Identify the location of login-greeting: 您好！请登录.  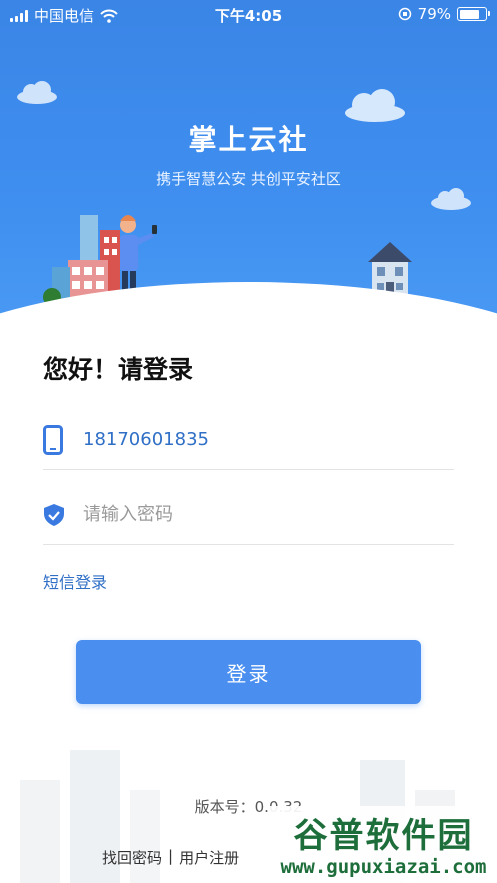
(118, 369).